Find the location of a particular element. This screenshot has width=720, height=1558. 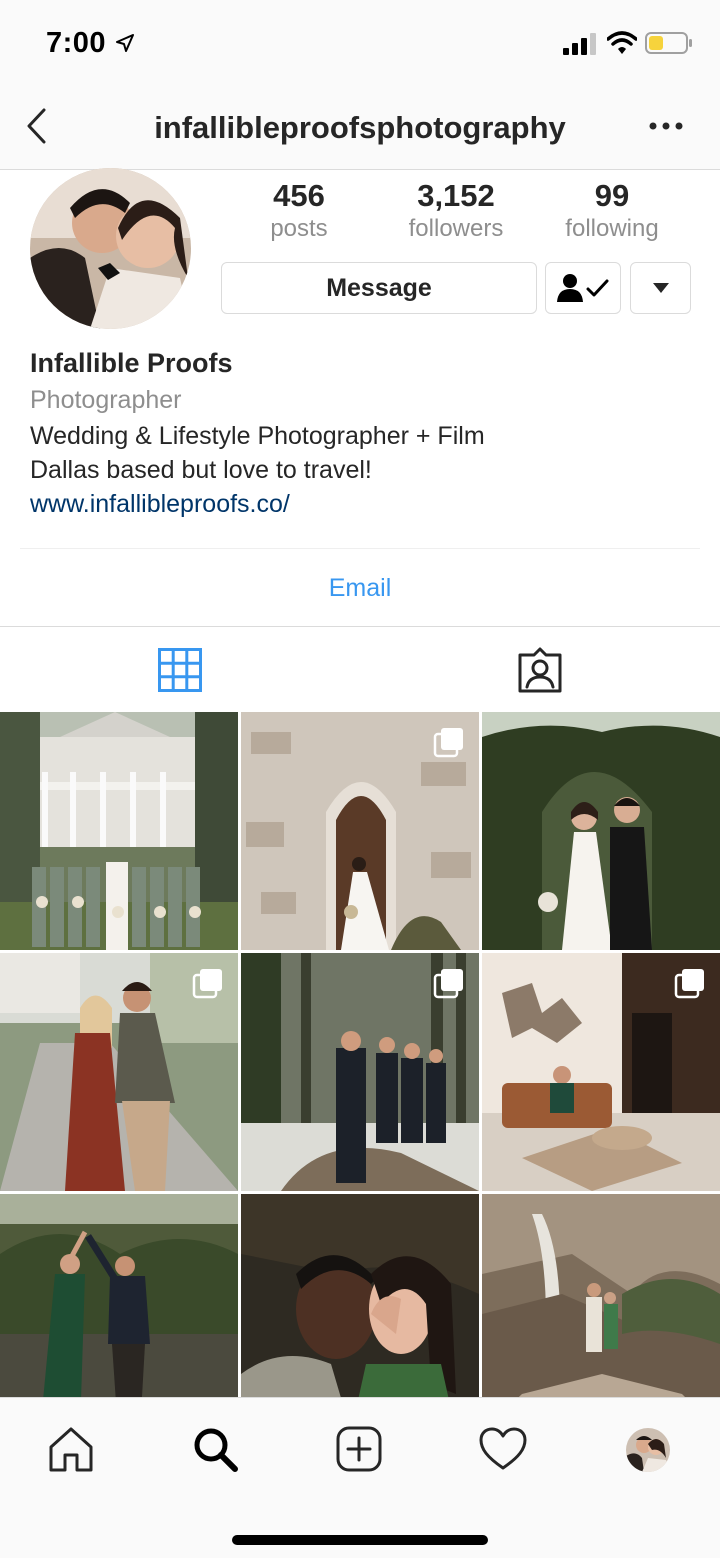

grid-icon is located at coordinates (180, 669).